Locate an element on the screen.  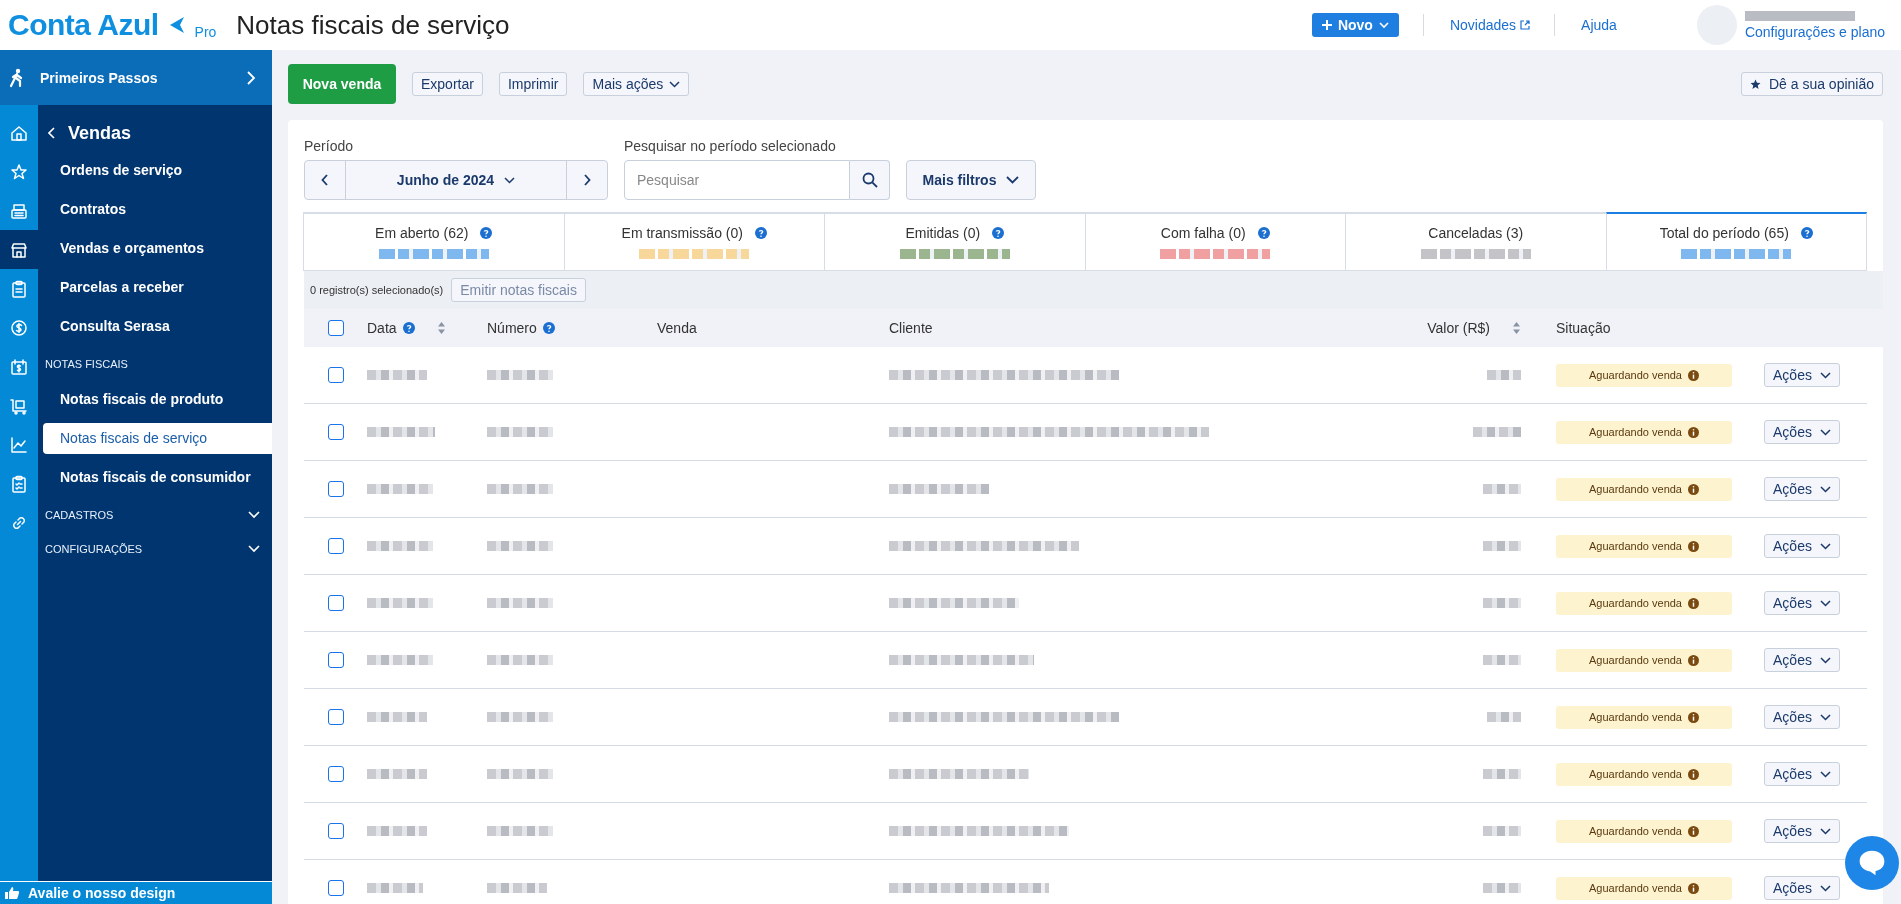
group-toggle: CONFIGURAÇÕES is located at coordinates (155, 549).